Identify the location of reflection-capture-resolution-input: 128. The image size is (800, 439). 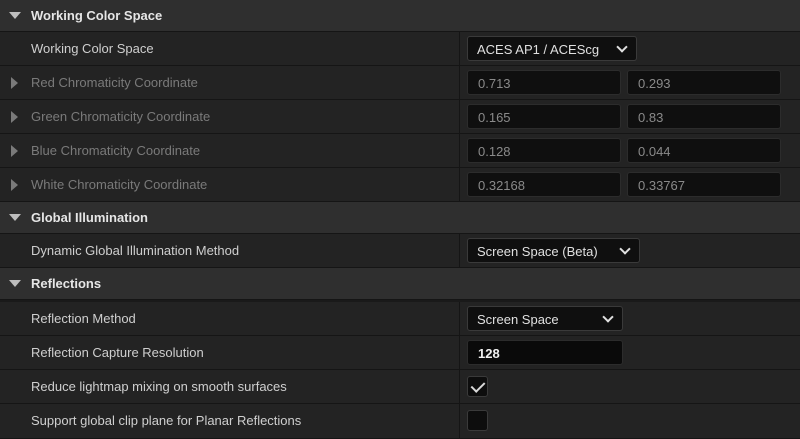
(545, 352).